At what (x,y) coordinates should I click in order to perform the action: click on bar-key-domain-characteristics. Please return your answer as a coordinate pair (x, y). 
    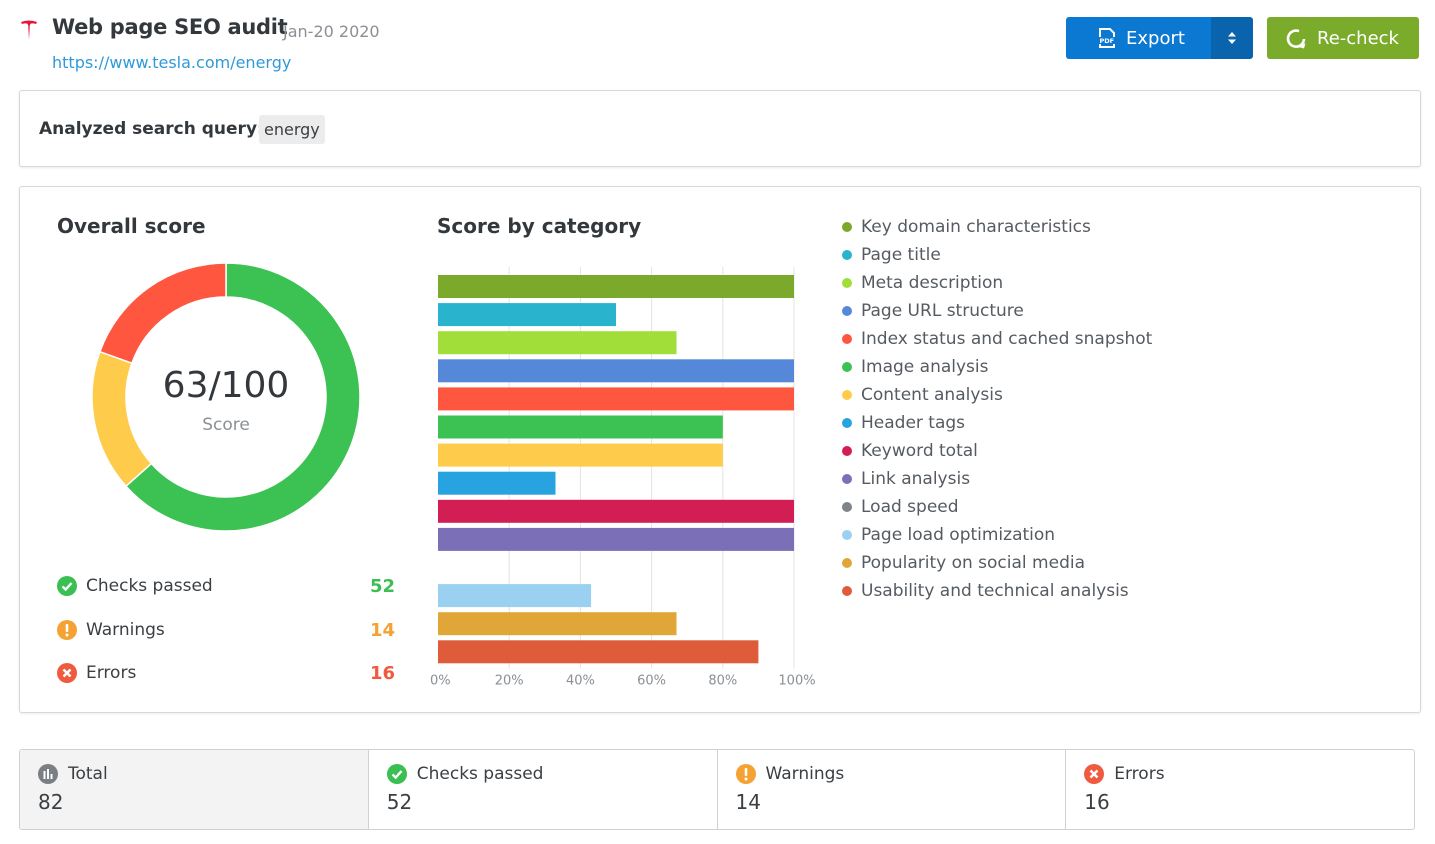
    Looking at the image, I should click on (616, 286).